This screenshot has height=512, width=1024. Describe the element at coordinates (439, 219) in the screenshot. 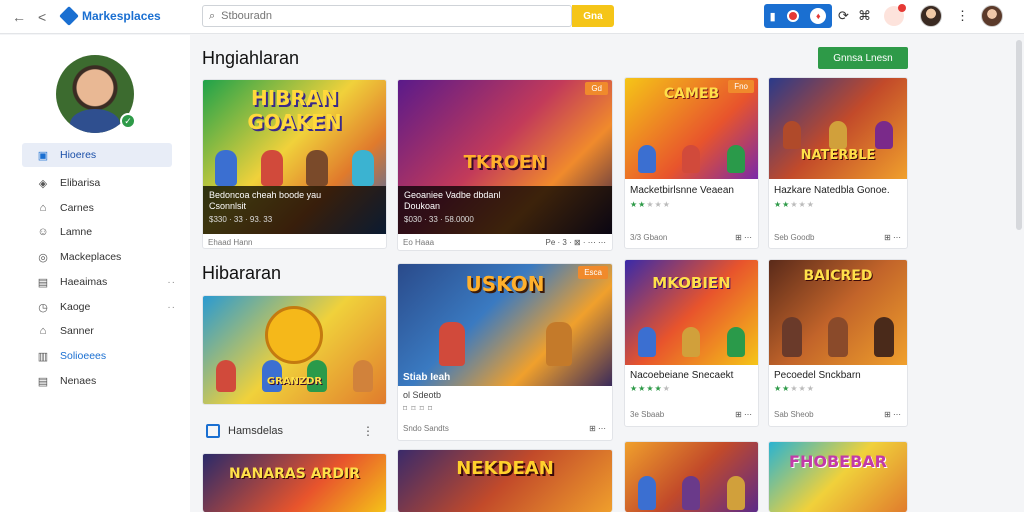

I see `game-price: $030 · 33 · 58.0000` at that location.